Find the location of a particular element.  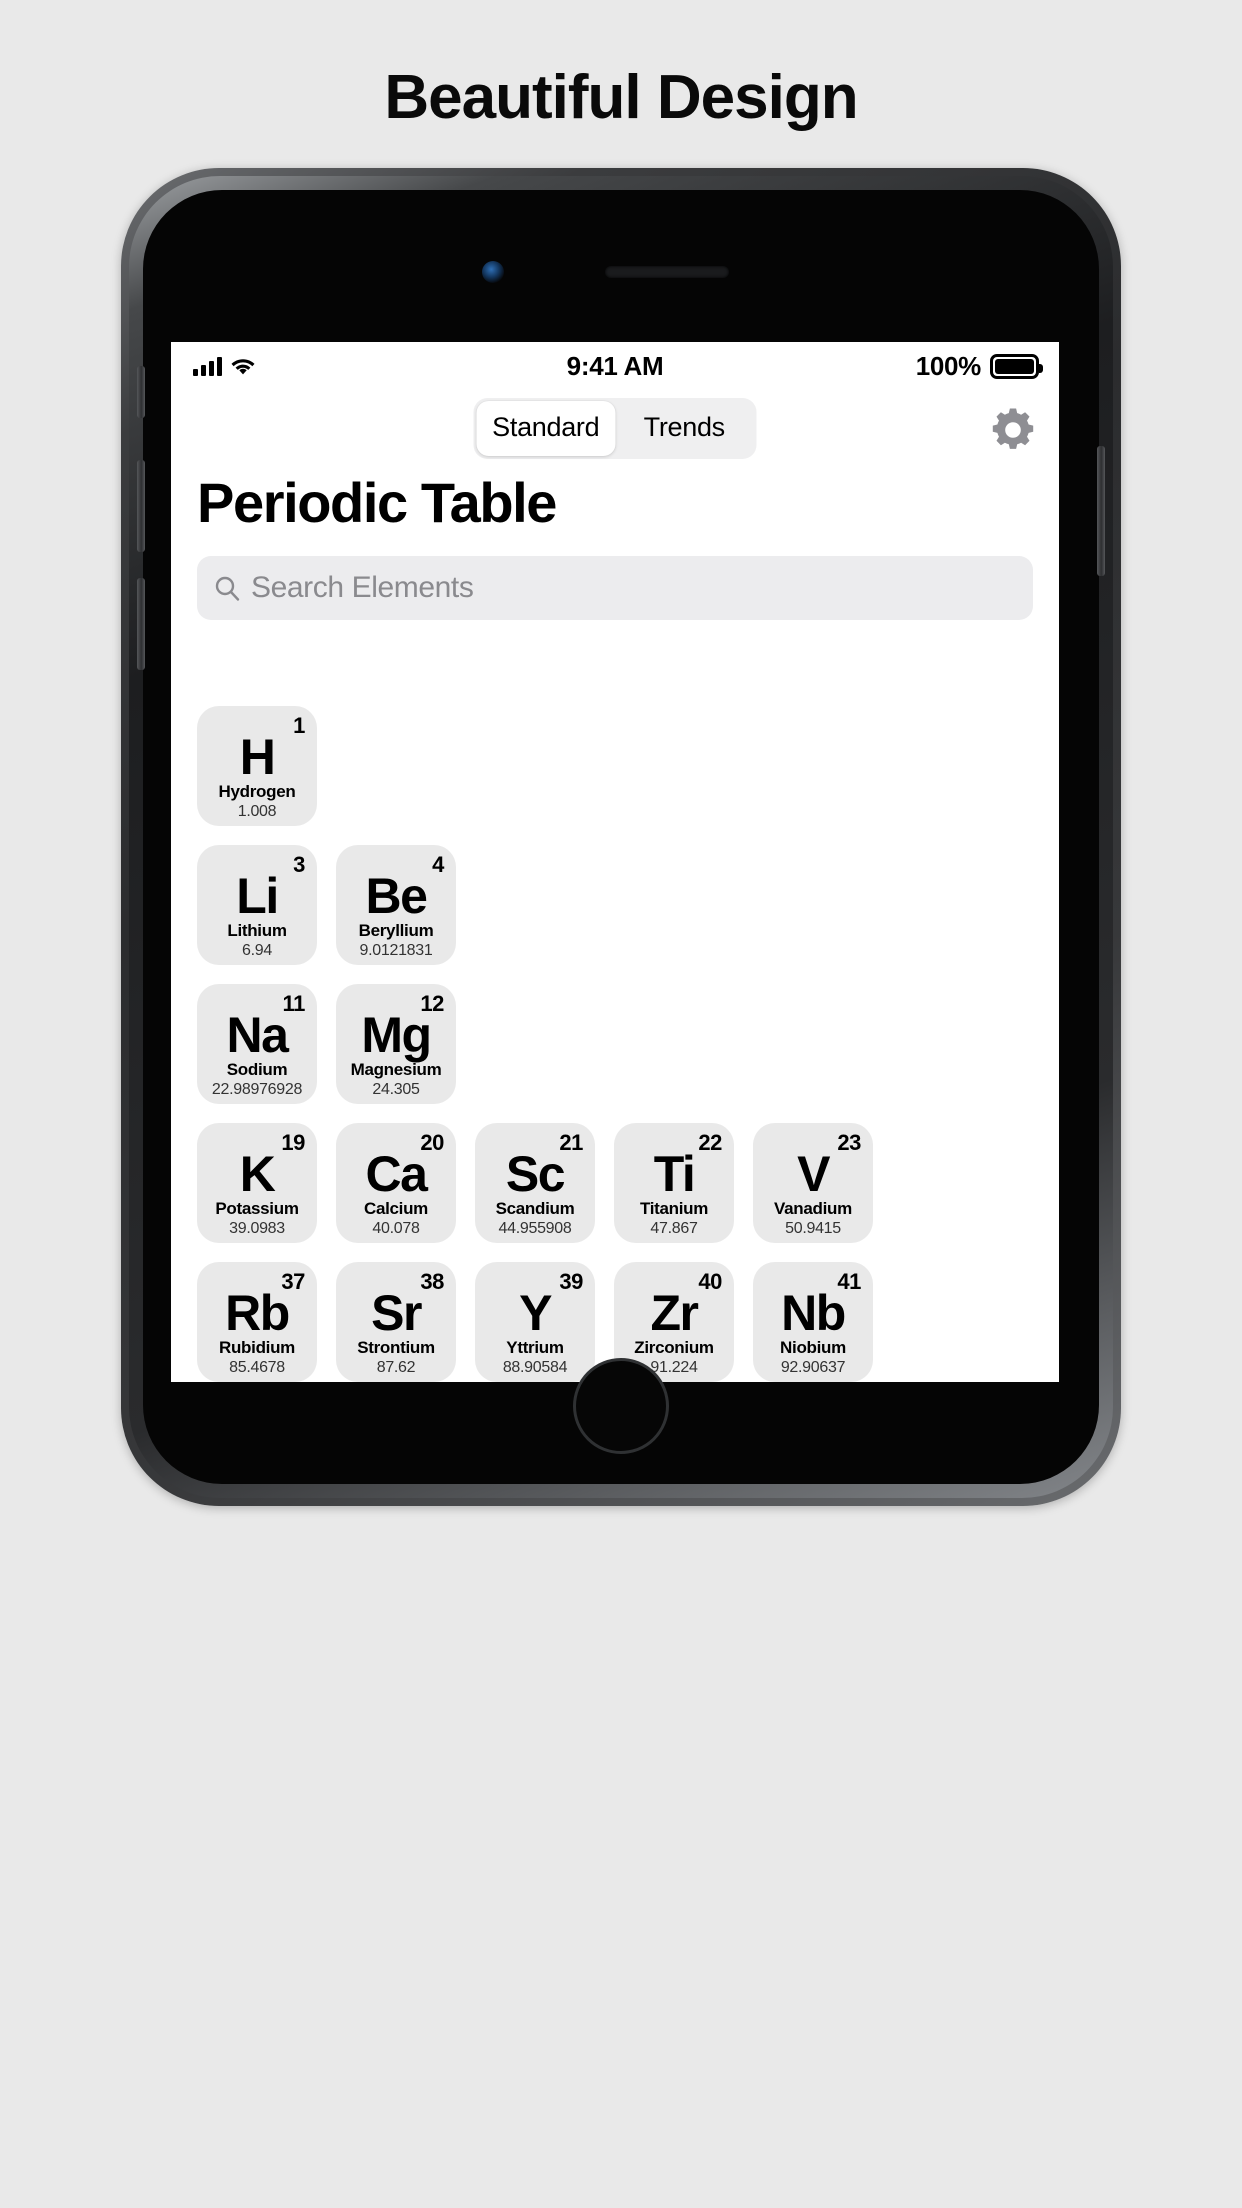

element-tile: 1 H Hydrogen 1.008 is located at coordinates (257, 765).